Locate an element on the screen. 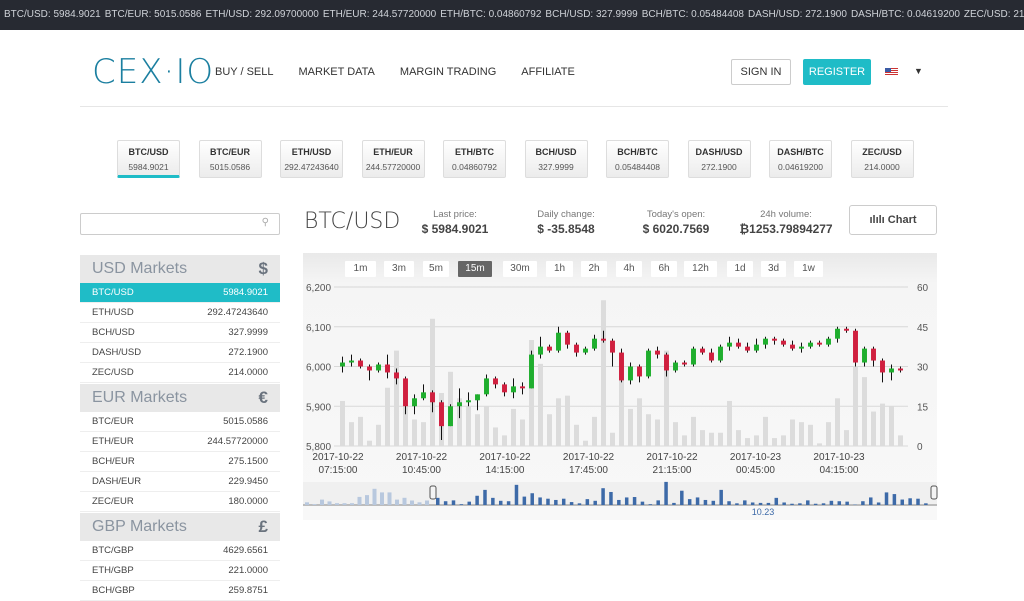  y-axis-label: 6,200 is located at coordinates (318, 288).